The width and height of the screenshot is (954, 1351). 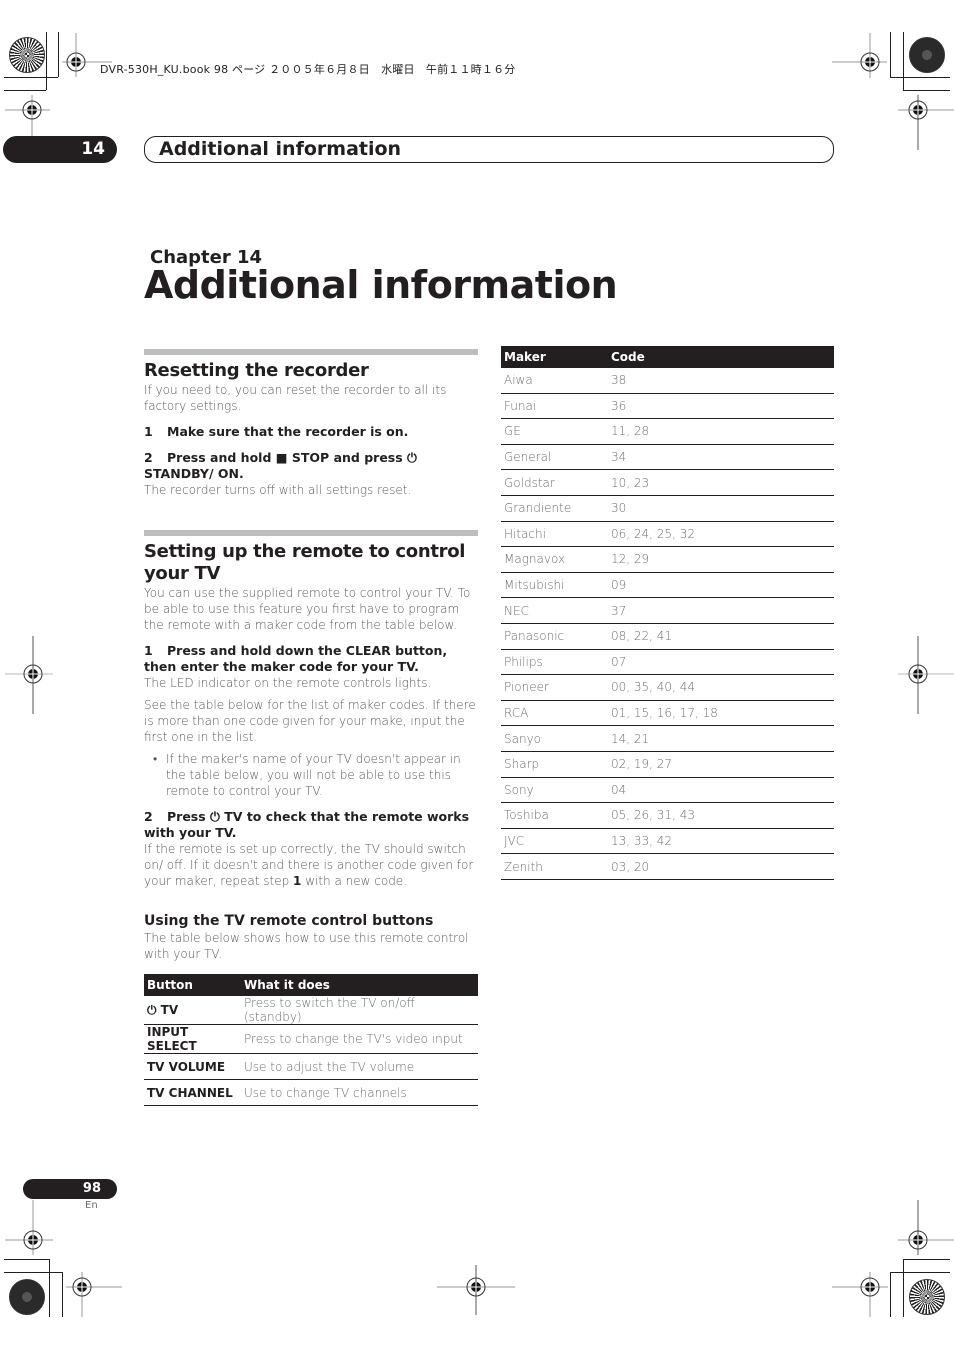 What do you see at coordinates (354, 881) in the screenshot?
I see `result-text: with a new code.` at bounding box center [354, 881].